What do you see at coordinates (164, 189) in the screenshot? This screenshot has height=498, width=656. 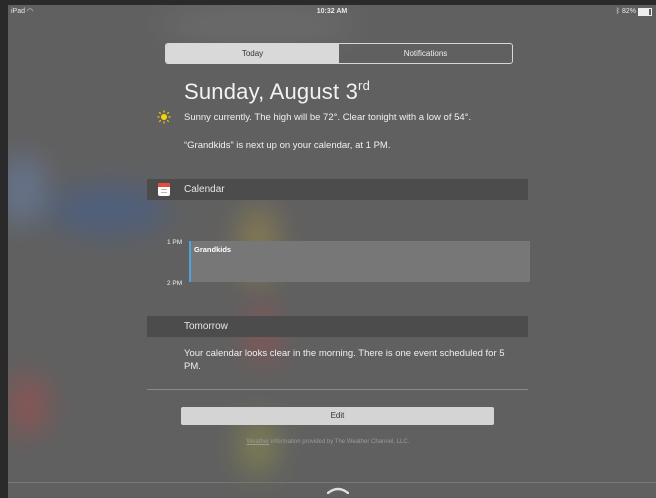 I see `calendar-icon` at bounding box center [164, 189].